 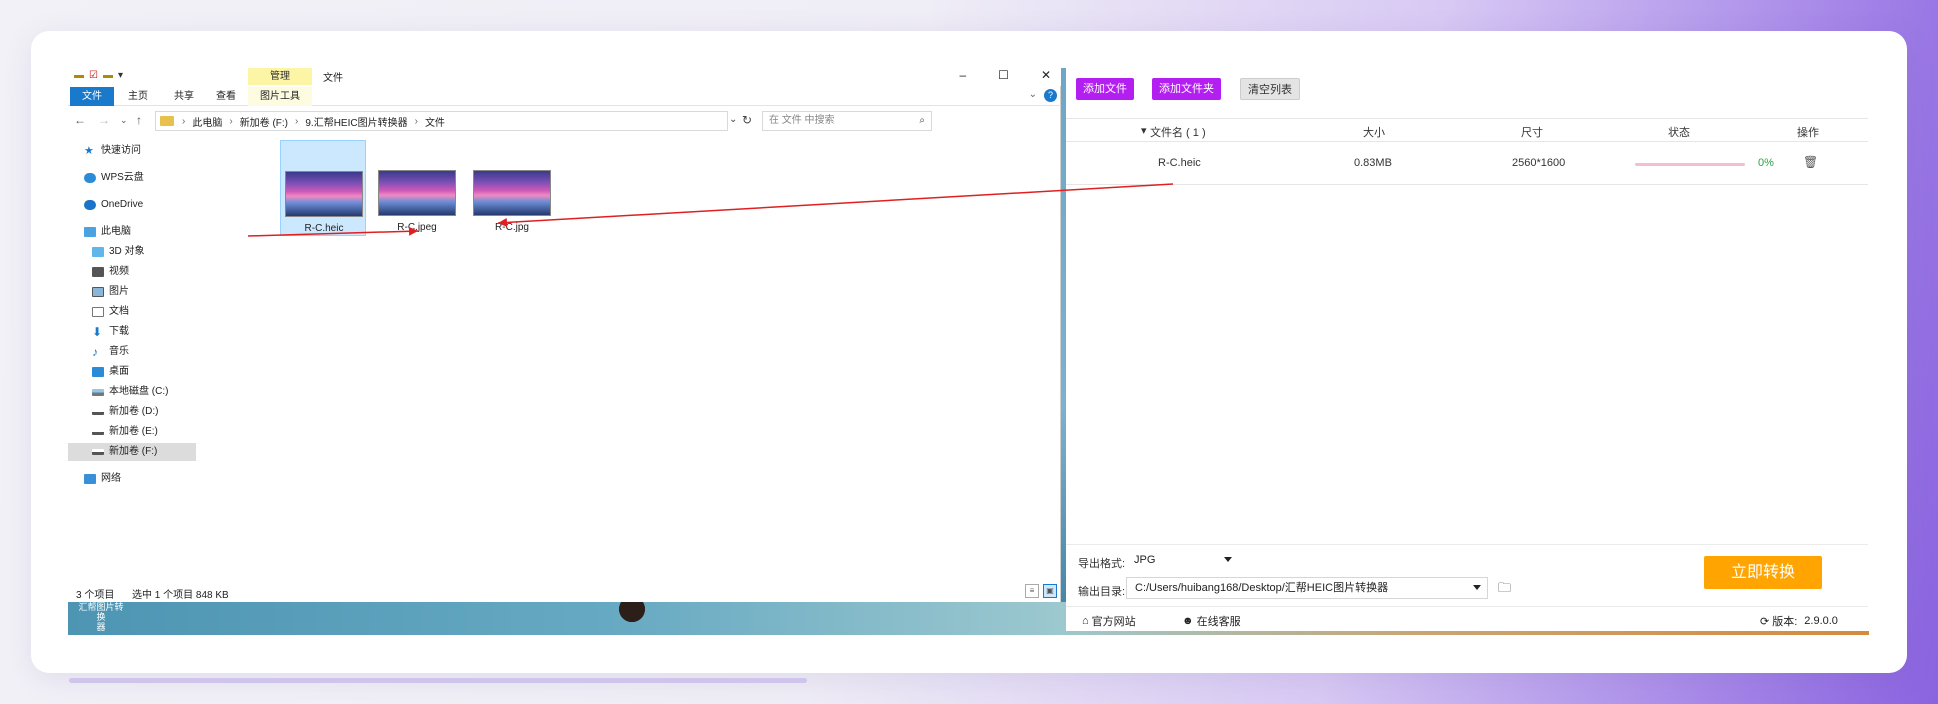 I want to click on new-folder-icon: ▬, so click(x=108, y=75).